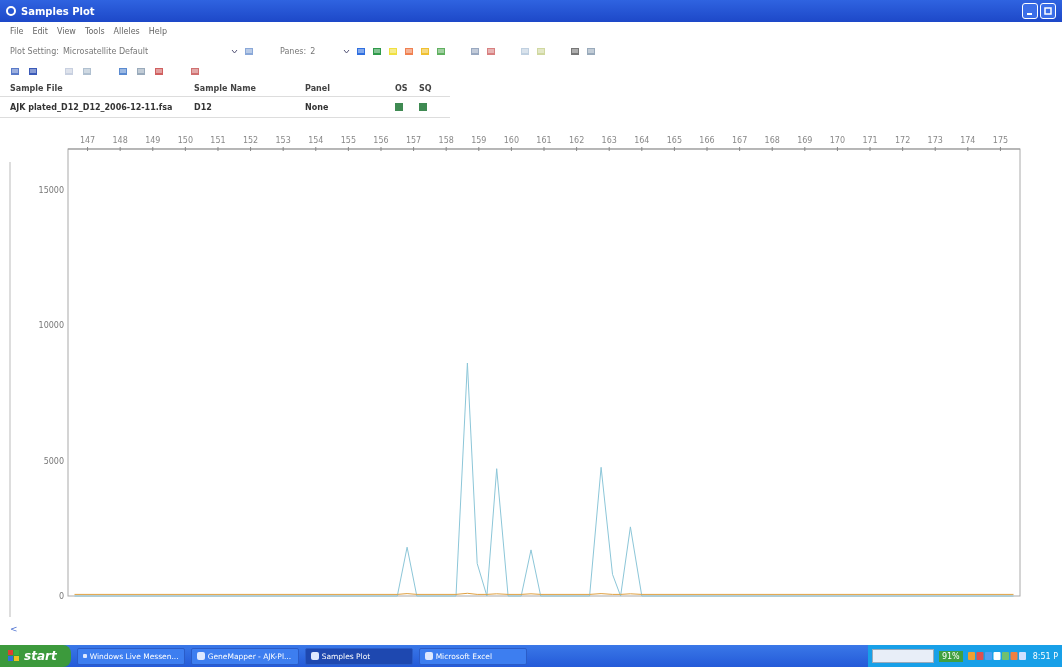 This screenshot has height=667, width=1062. What do you see at coordinates (407, 88) in the screenshot?
I see `column-header: OS` at bounding box center [407, 88].